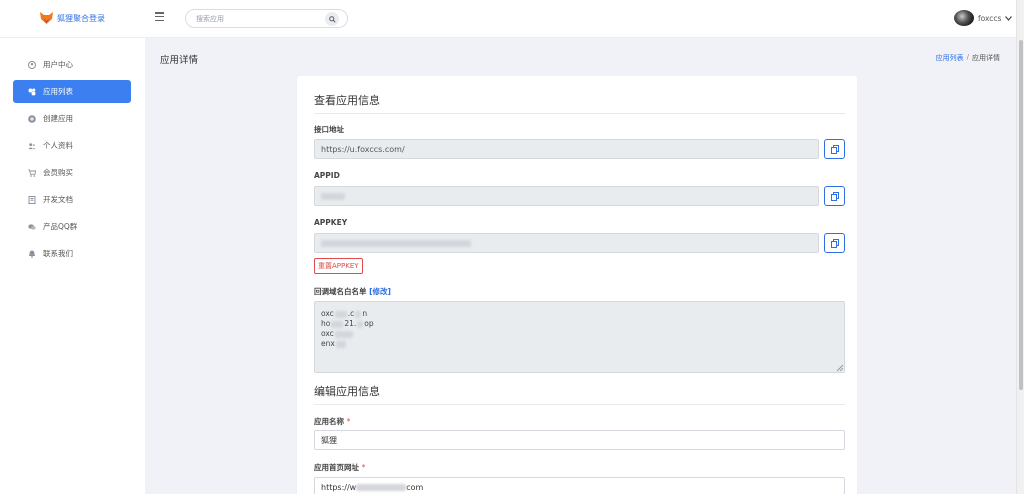 The image size is (1024, 494). I want to click on sidebar-item-docs: 开发文档, so click(72, 199).